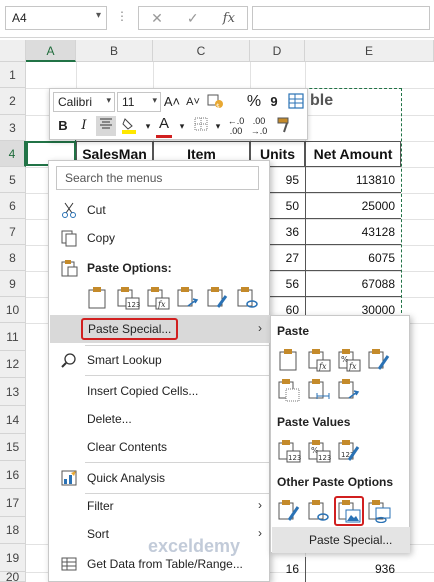 Image resolution: width=434 pixels, height=582 pixels. Describe the element at coordinates (319, 390) in the screenshot. I see `keep-column-widths-icon` at that location.